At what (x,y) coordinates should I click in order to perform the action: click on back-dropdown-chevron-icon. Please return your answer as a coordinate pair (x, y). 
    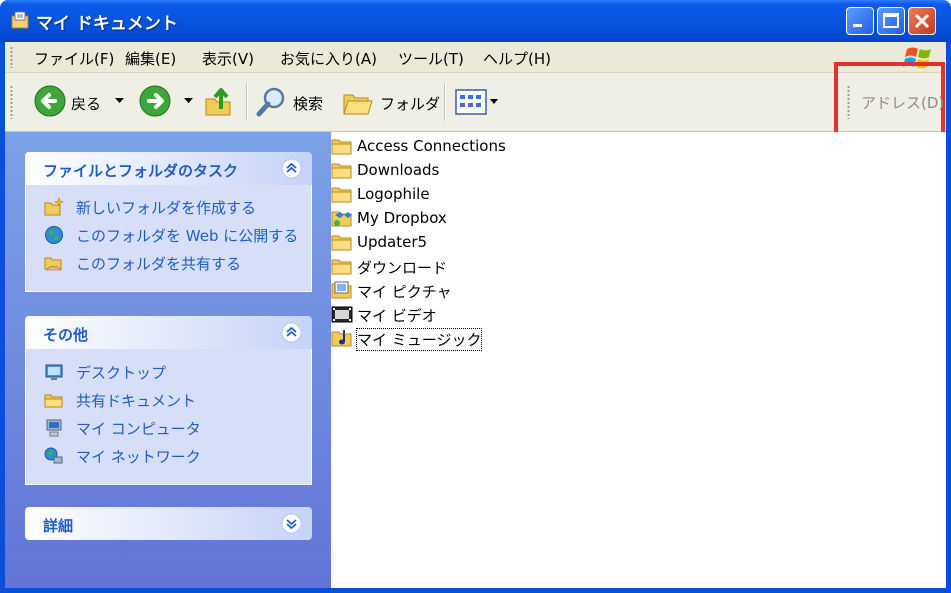
    Looking at the image, I should click on (119, 101).